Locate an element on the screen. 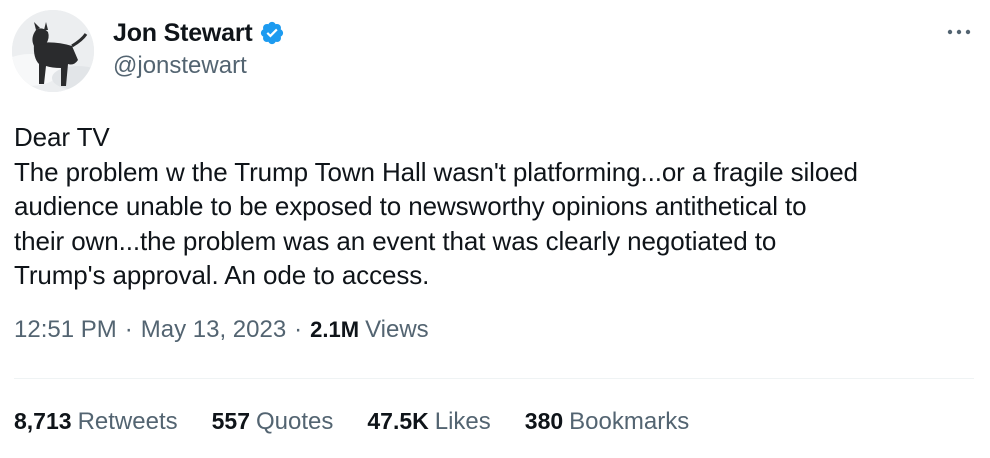 The height and width of the screenshot is (458, 990). stat-count: 47.5K is located at coordinates (398, 421).